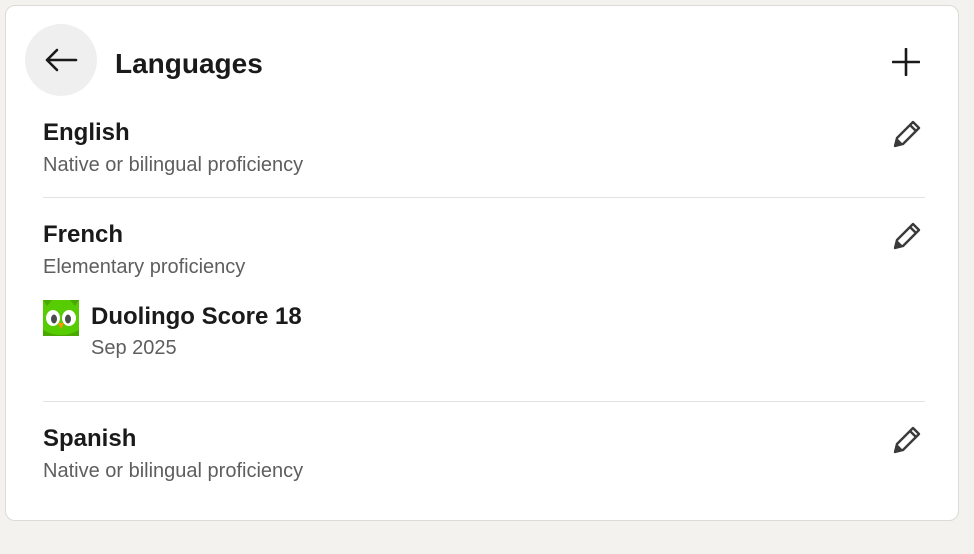 The height and width of the screenshot is (554, 974). Describe the element at coordinates (189, 63) in the screenshot. I see `page-title: Languages` at that location.